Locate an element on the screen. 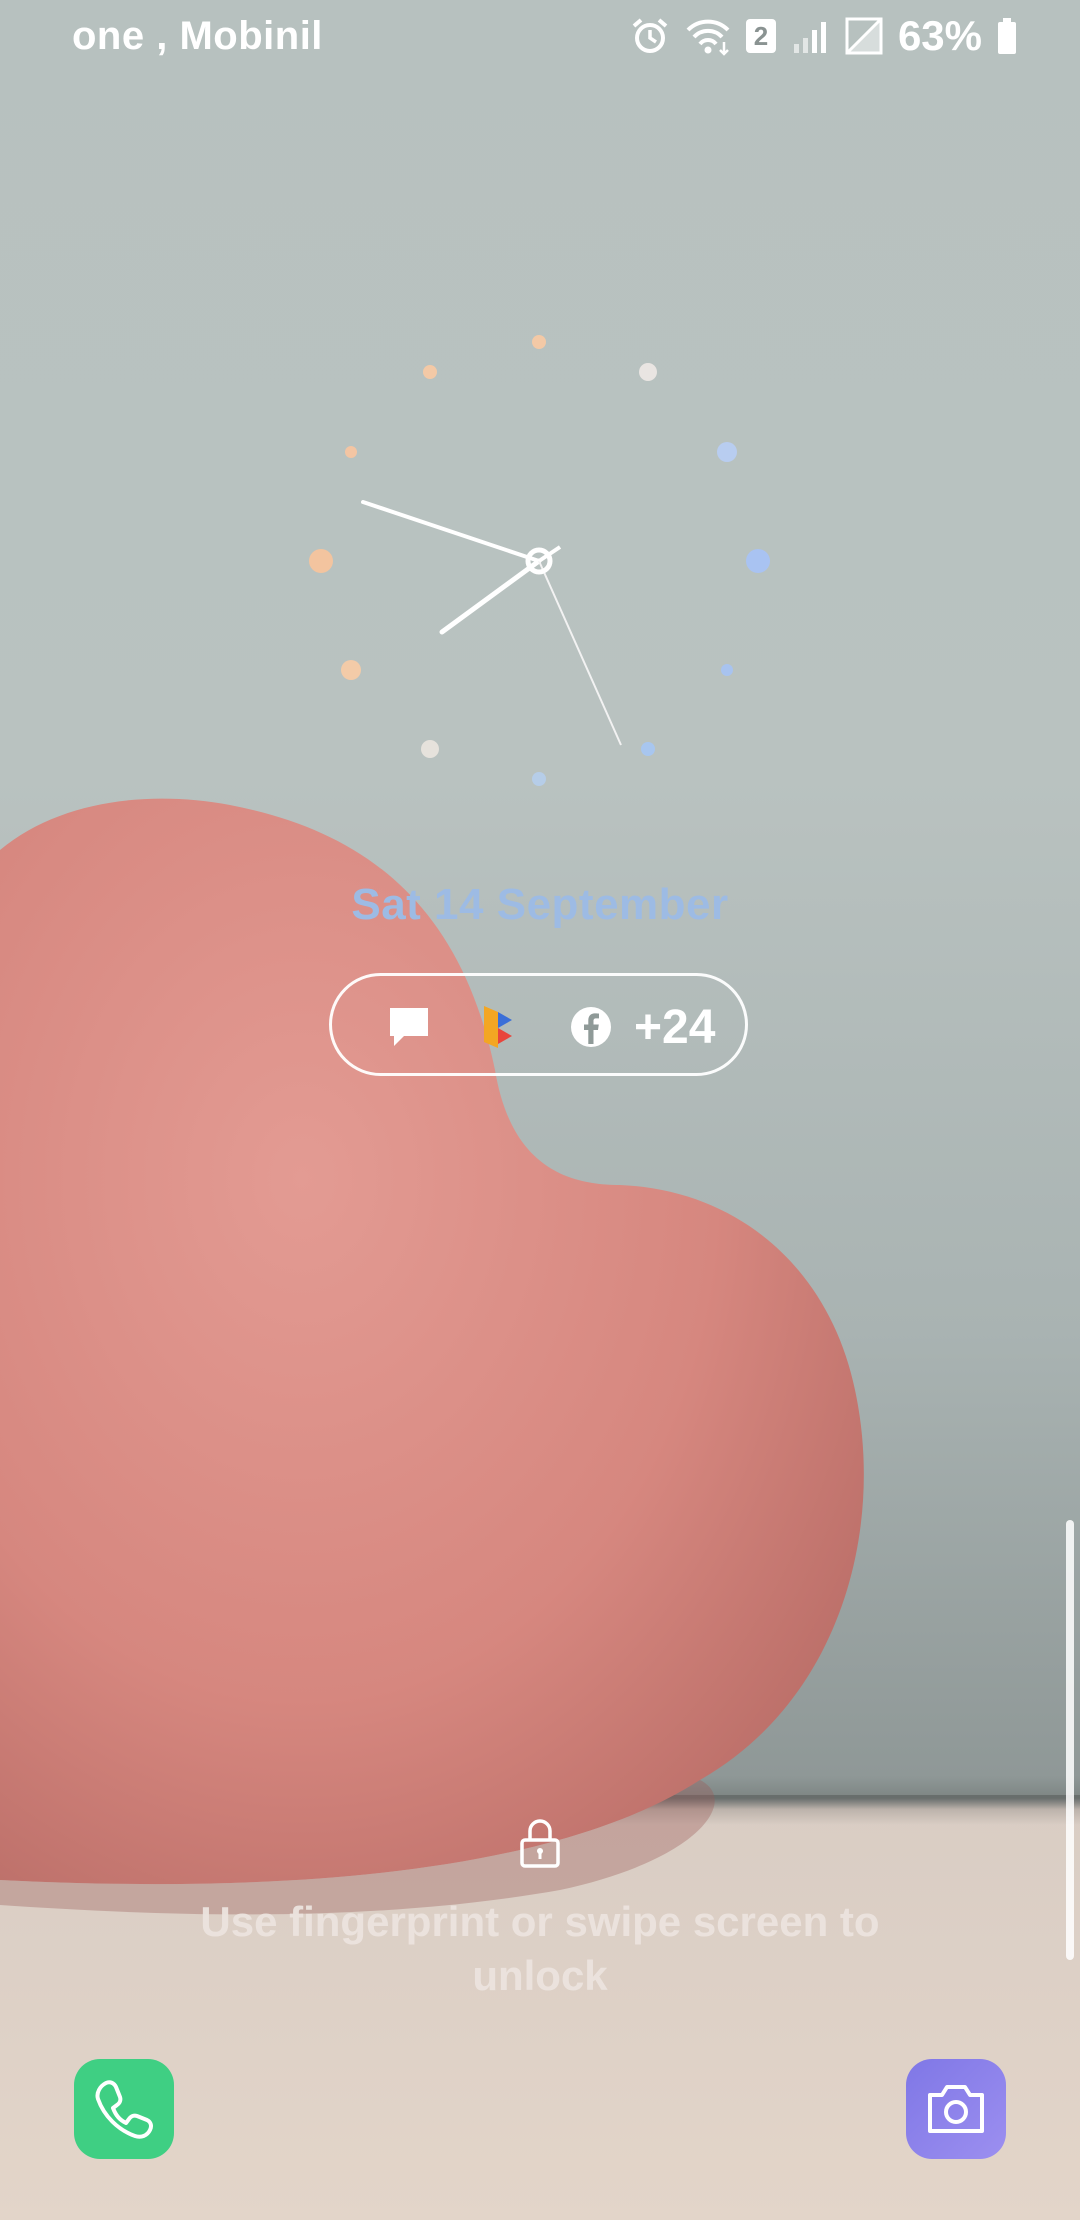 This screenshot has height=2220, width=1080. phone-icon is located at coordinates (124, 2109).